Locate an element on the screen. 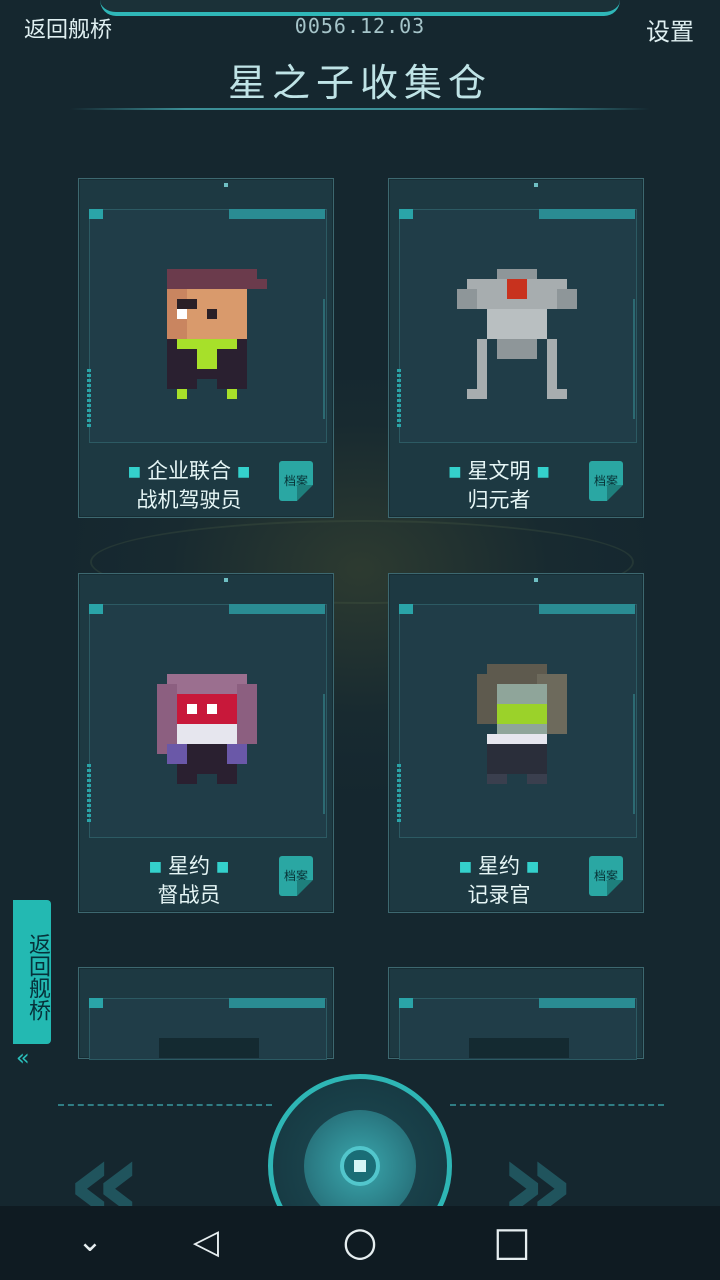  character-card-pilot: ■ 企业联合 ■ 战机驾驶员 档案 is located at coordinates (206, 348).